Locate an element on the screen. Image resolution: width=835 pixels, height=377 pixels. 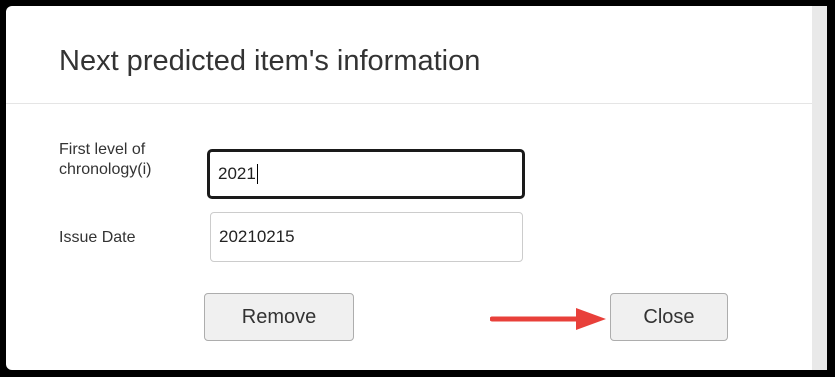
issue-date-label: Issue Date is located at coordinates (97, 237).